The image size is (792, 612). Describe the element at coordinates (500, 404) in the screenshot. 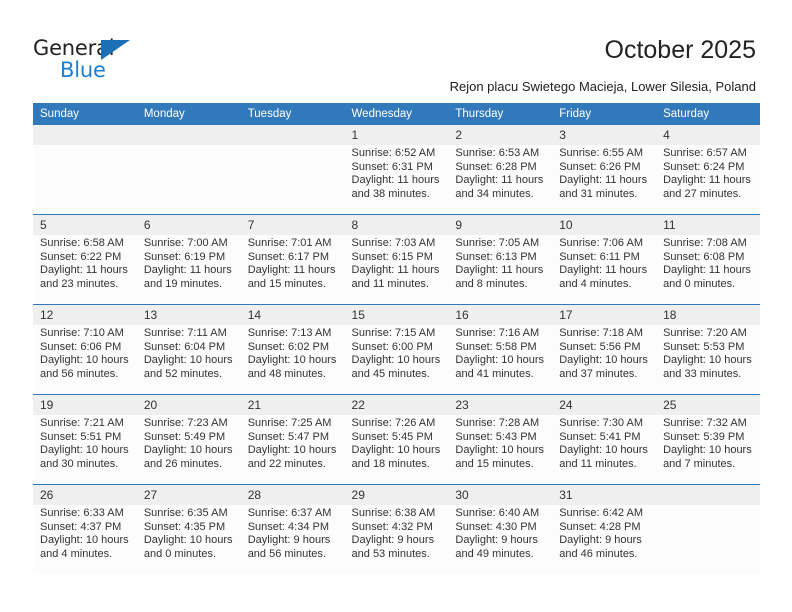

I see `day-number: 23` at that location.